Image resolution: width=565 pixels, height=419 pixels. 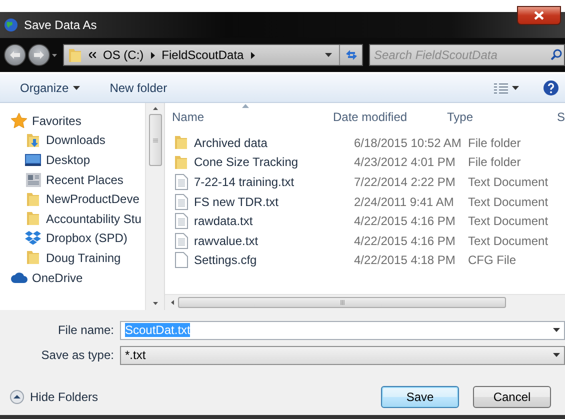 I want to click on file-name: FS new TDR.txt, so click(x=263, y=202).